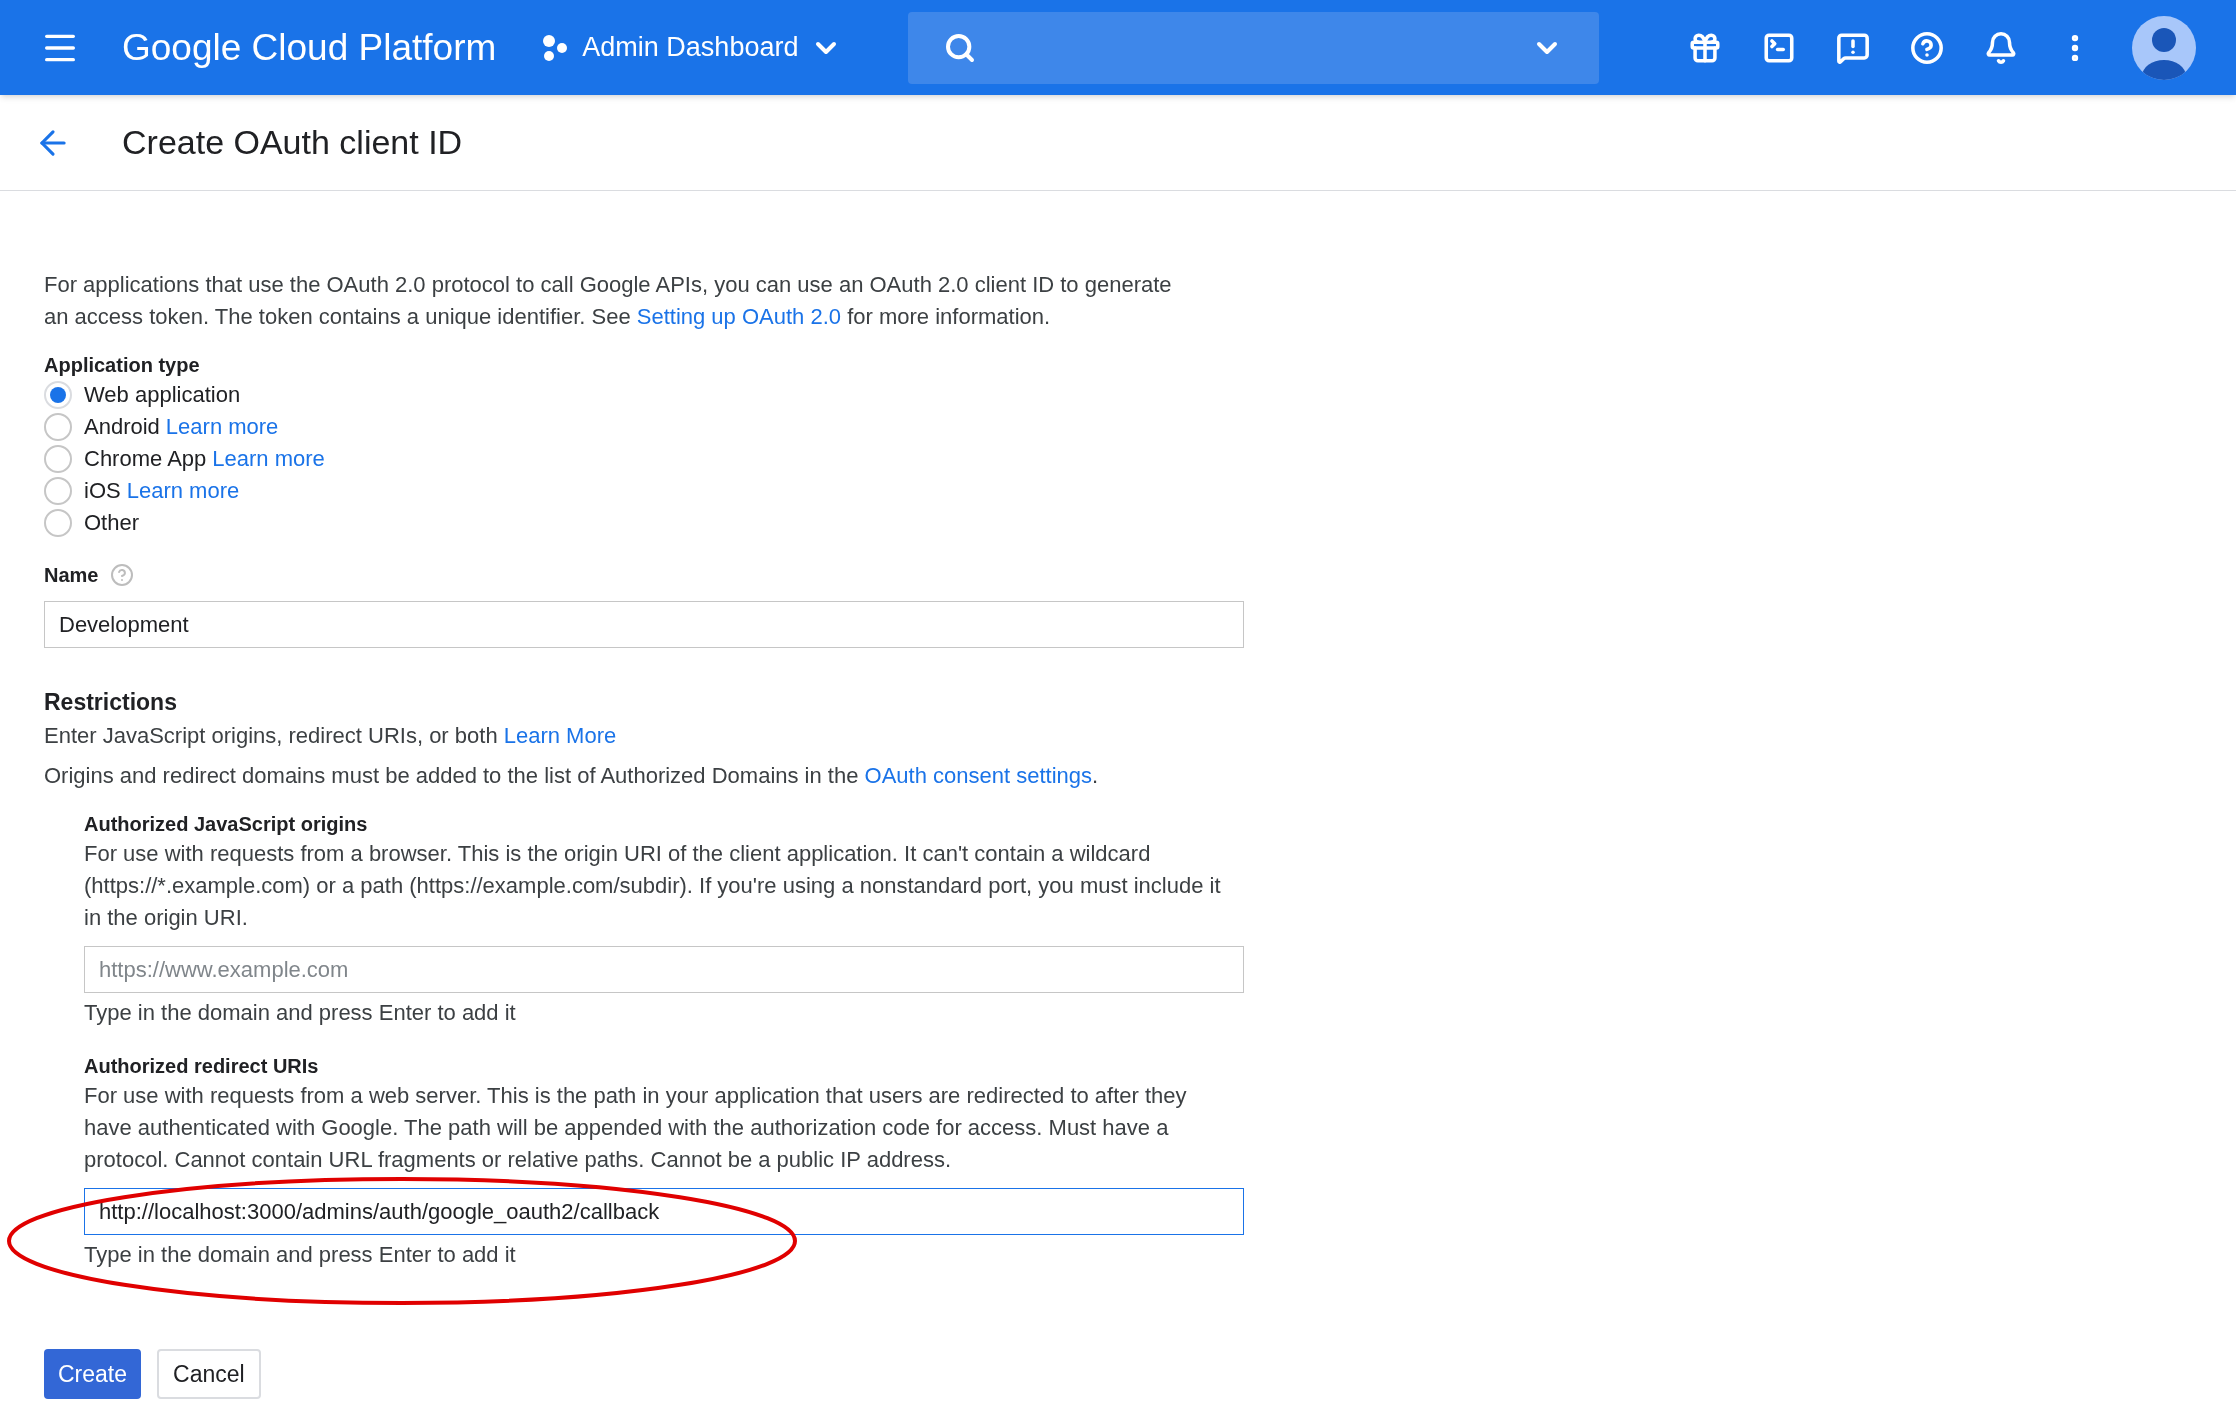 This screenshot has height=1411, width=2236. What do you see at coordinates (978, 775) in the screenshot?
I see `link: OAuth consent settings` at bounding box center [978, 775].